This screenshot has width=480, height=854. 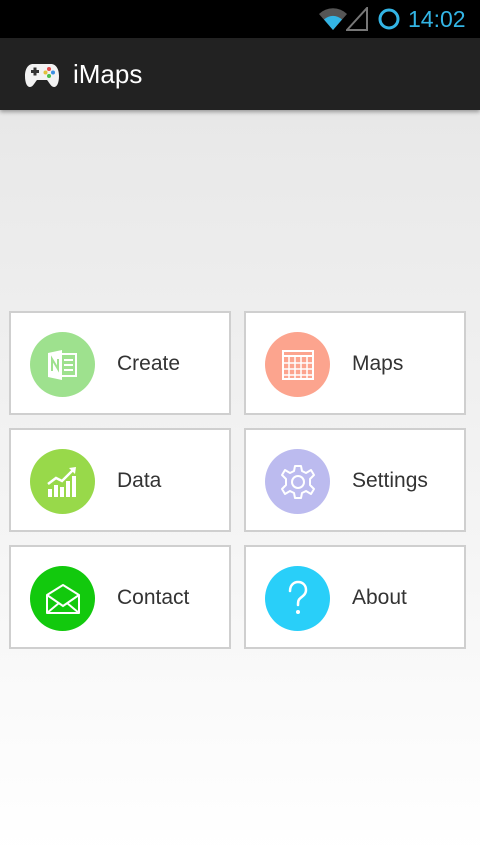 I want to click on settings-icon-circle, so click(x=297, y=481).